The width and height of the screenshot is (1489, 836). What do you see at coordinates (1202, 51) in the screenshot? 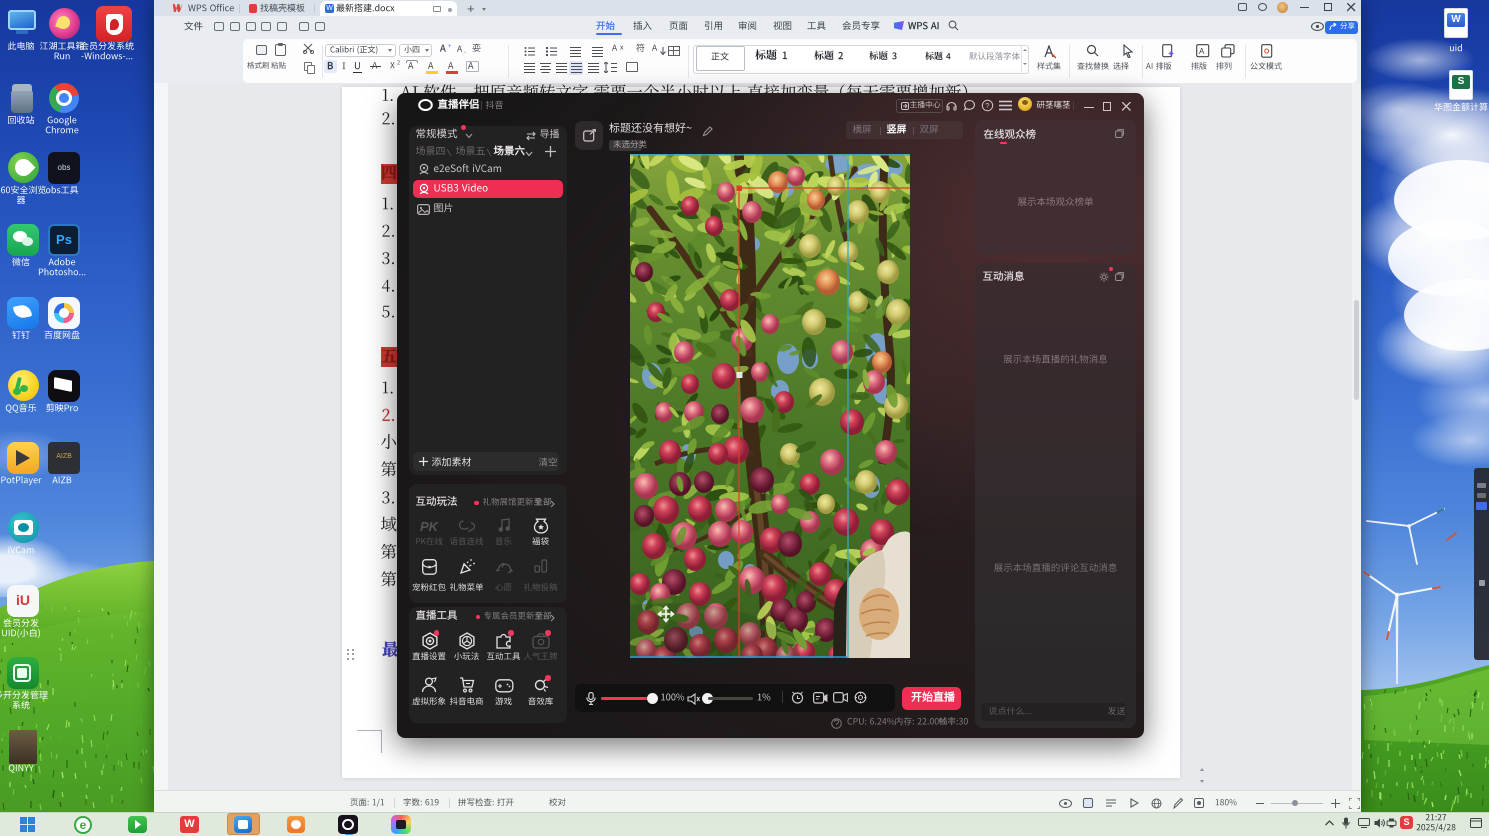
I see `svg-text: A` at bounding box center [1202, 51].